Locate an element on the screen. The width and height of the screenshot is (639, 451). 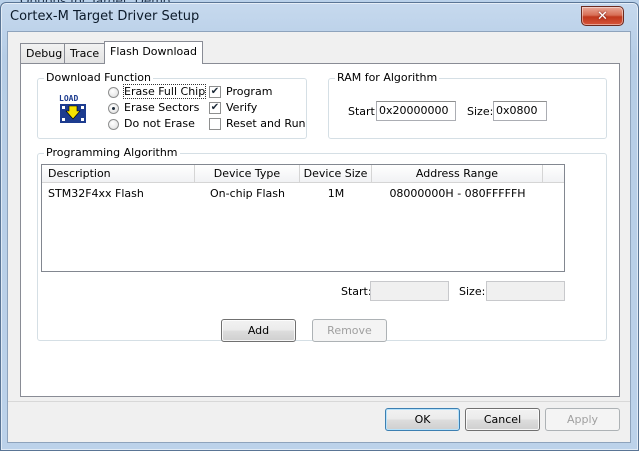
column-header-device-size: Device Size is located at coordinates (336, 174).